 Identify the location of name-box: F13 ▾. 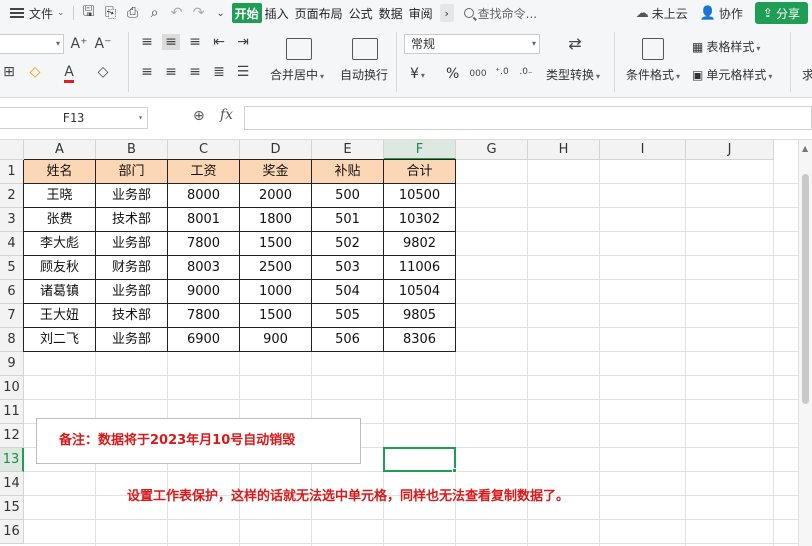
(74, 118).